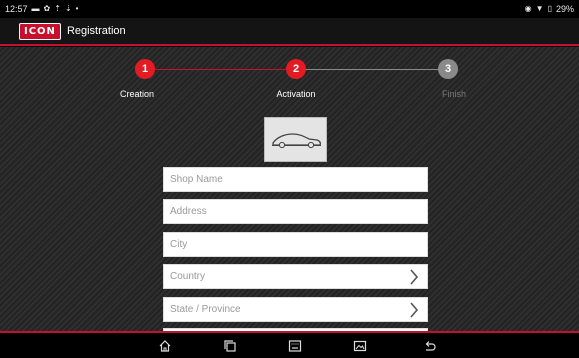 Image resolution: width=579 pixels, height=358 pixels. I want to click on screenshot-button, so click(360, 346).